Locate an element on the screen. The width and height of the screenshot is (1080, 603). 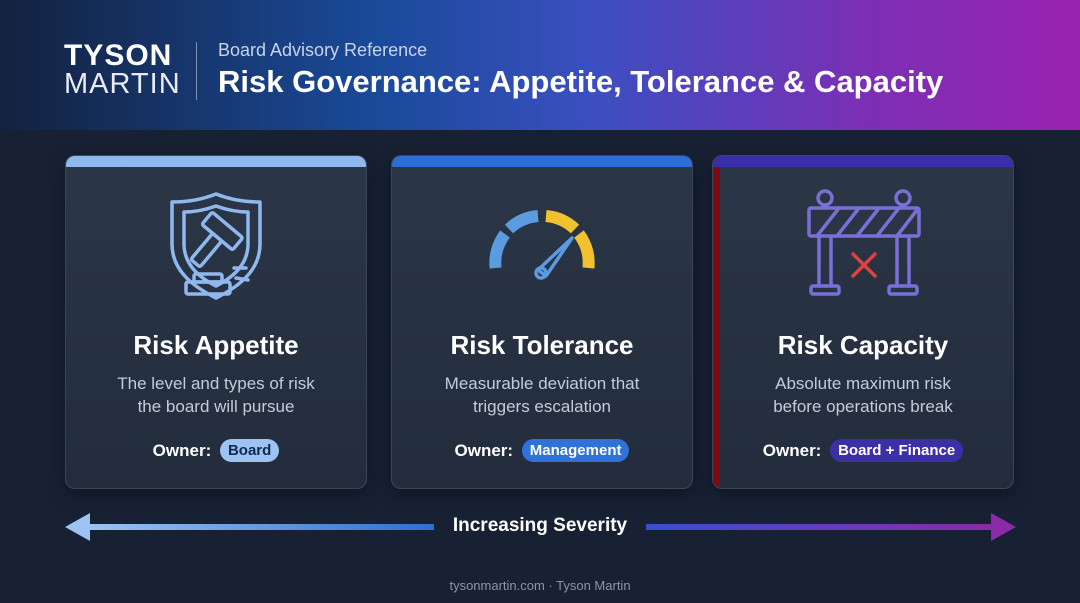
card-title: Risk Capacity is located at coordinates (863, 345).